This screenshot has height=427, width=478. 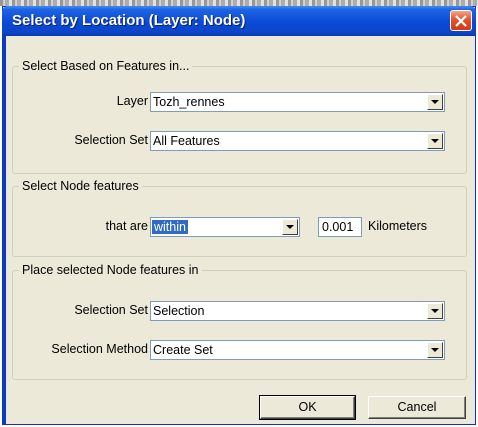 What do you see at coordinates (111, 140) in the screenshot?
I see `selection-set-label: Selection Set` at bounding box center [111, 140].